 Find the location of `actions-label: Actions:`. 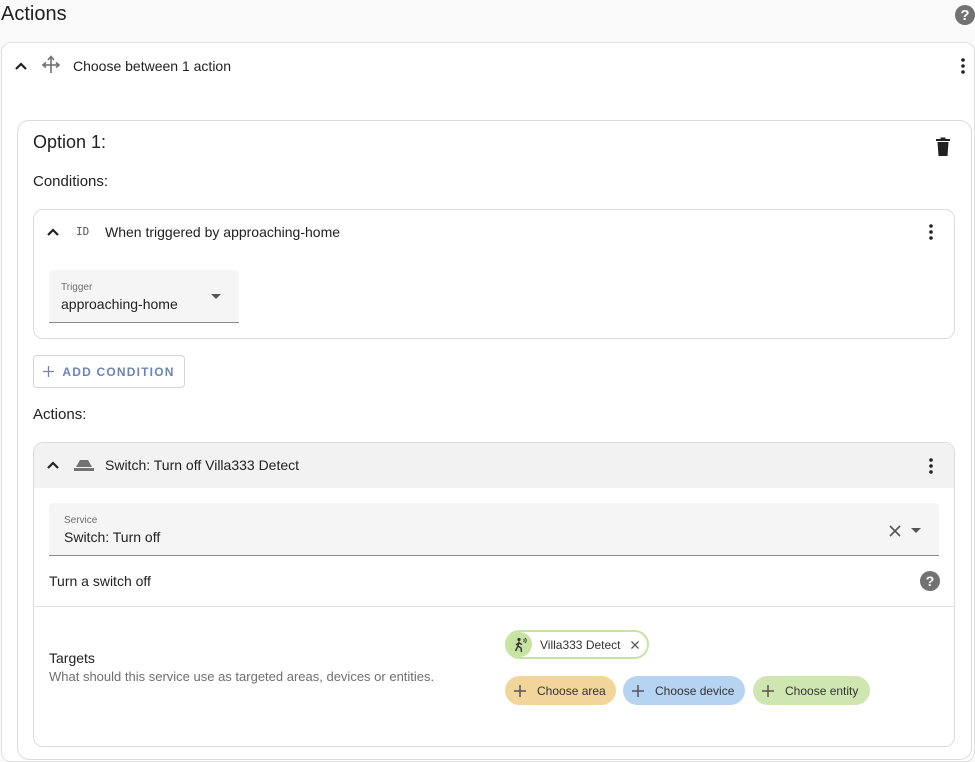

actions-label: Actions: is located at coordinates (60, 414).